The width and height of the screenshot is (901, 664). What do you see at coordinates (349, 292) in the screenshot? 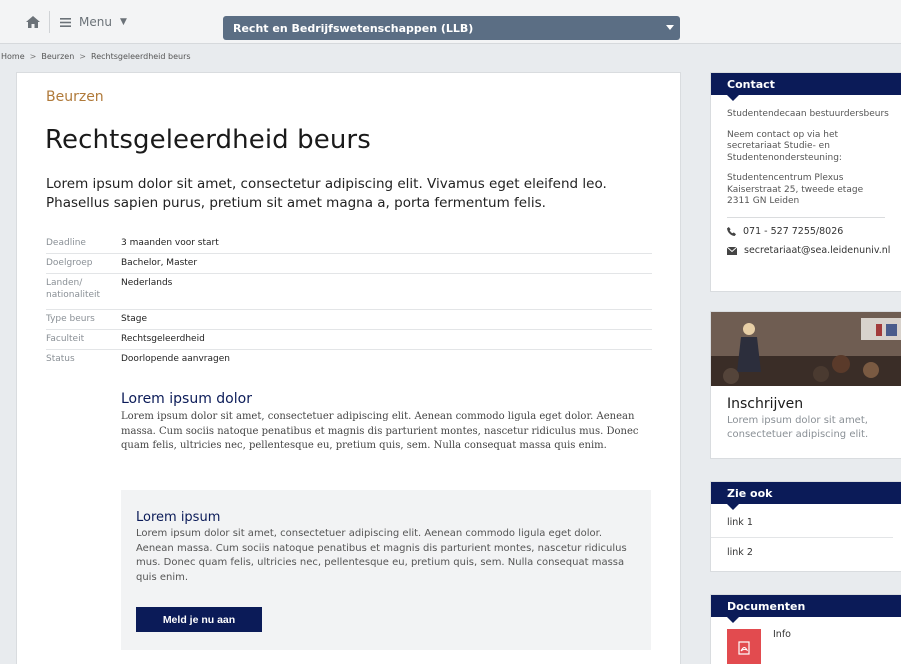
I see `detail-row: Landen/ nationaliteit Nederlands` at bounding box center [349, 292].